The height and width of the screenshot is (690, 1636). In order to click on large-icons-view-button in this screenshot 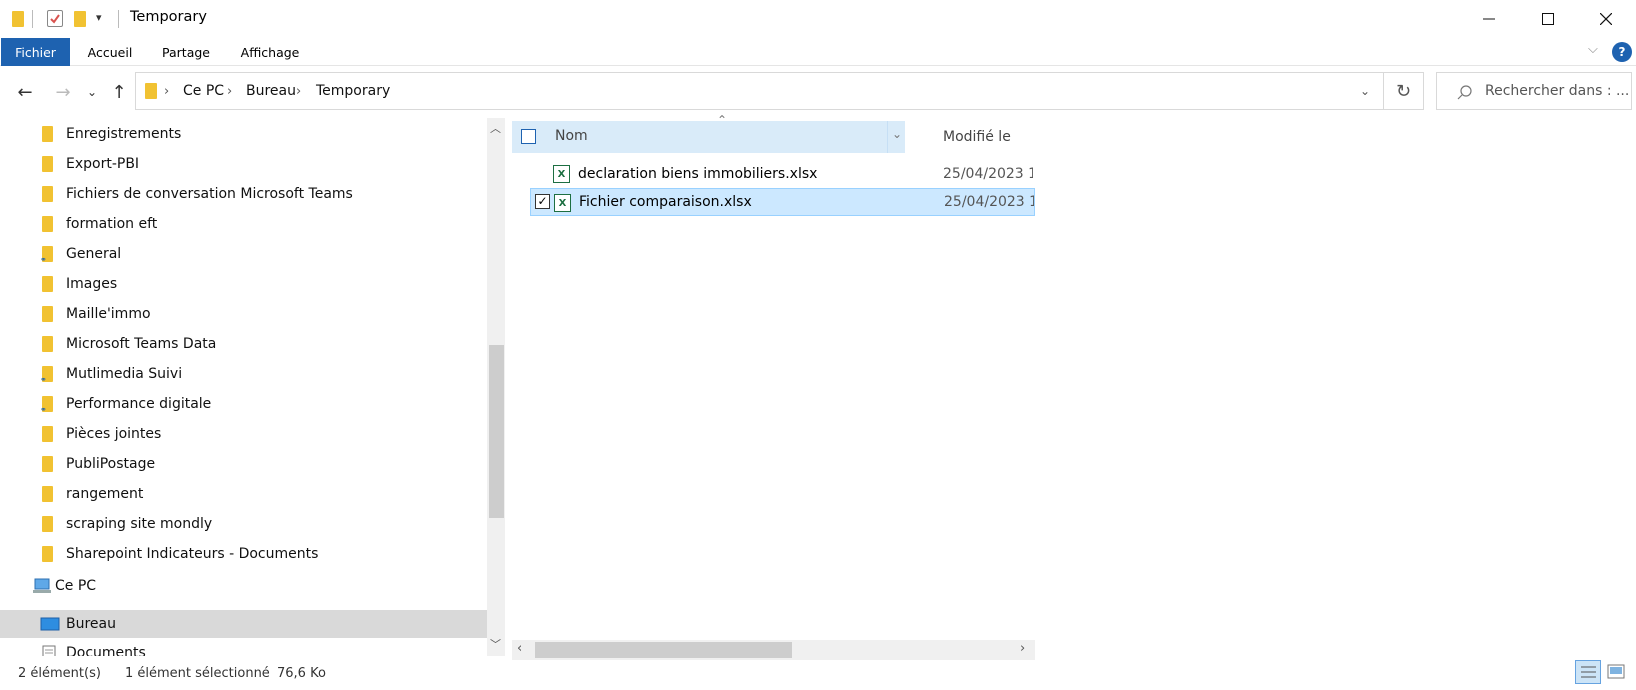, I will do `click(1616, 672)`.